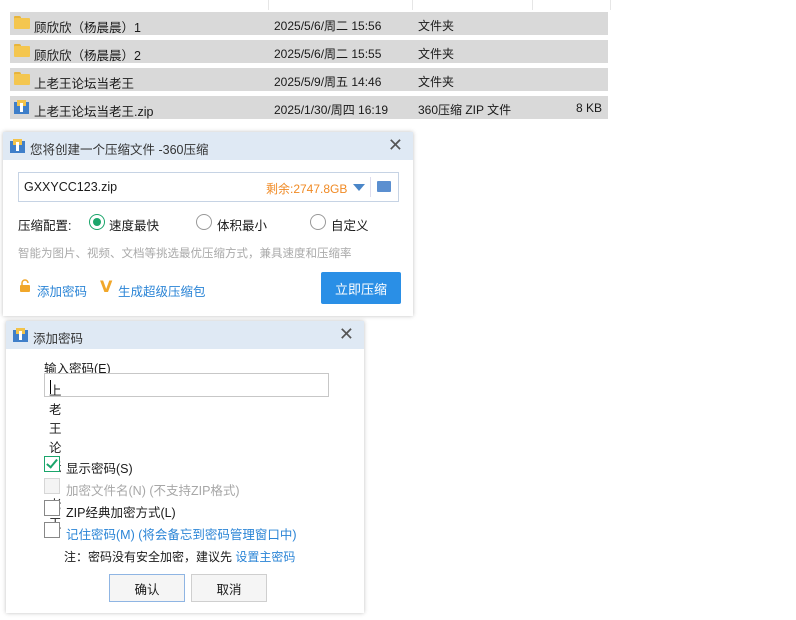 This screenshot has height=620, width=796. What do you see at coordinates (87, 56) in the screenshot?
I see `file-name: 顾欣欣（杨晨晨）2` at bounding box center [87, 56].